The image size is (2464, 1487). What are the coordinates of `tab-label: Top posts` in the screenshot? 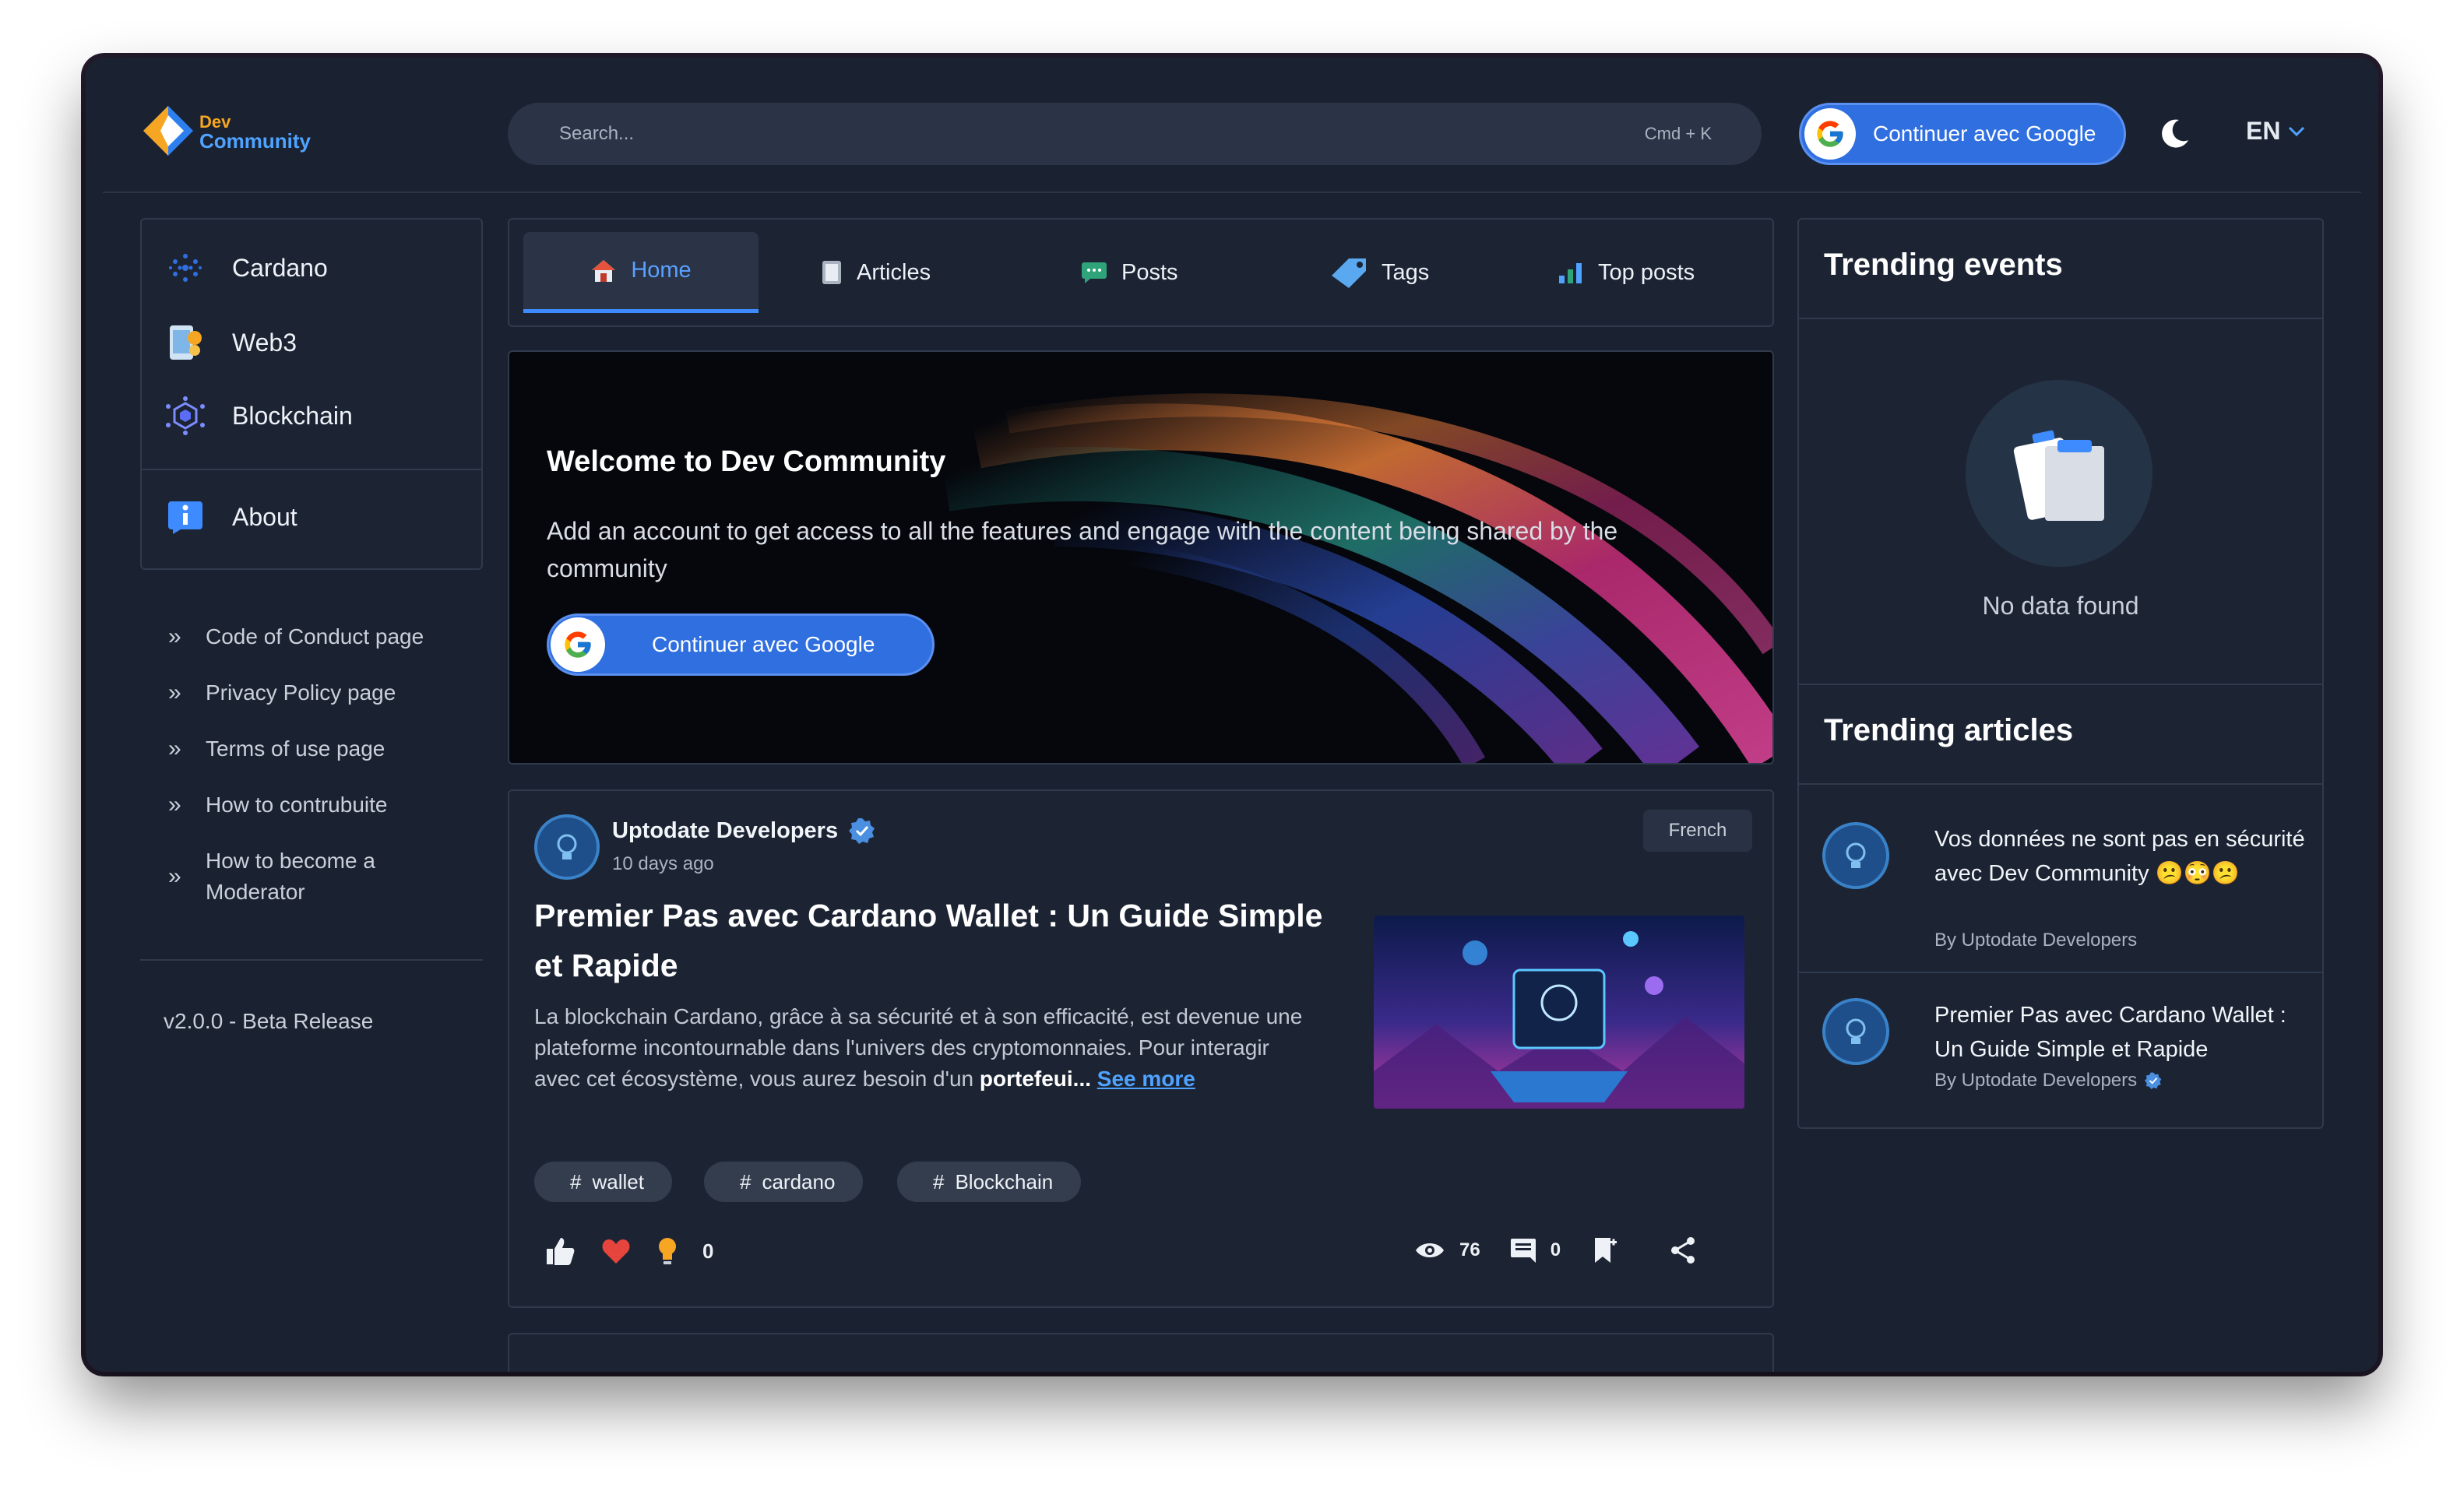 It's located at (1646, 272).